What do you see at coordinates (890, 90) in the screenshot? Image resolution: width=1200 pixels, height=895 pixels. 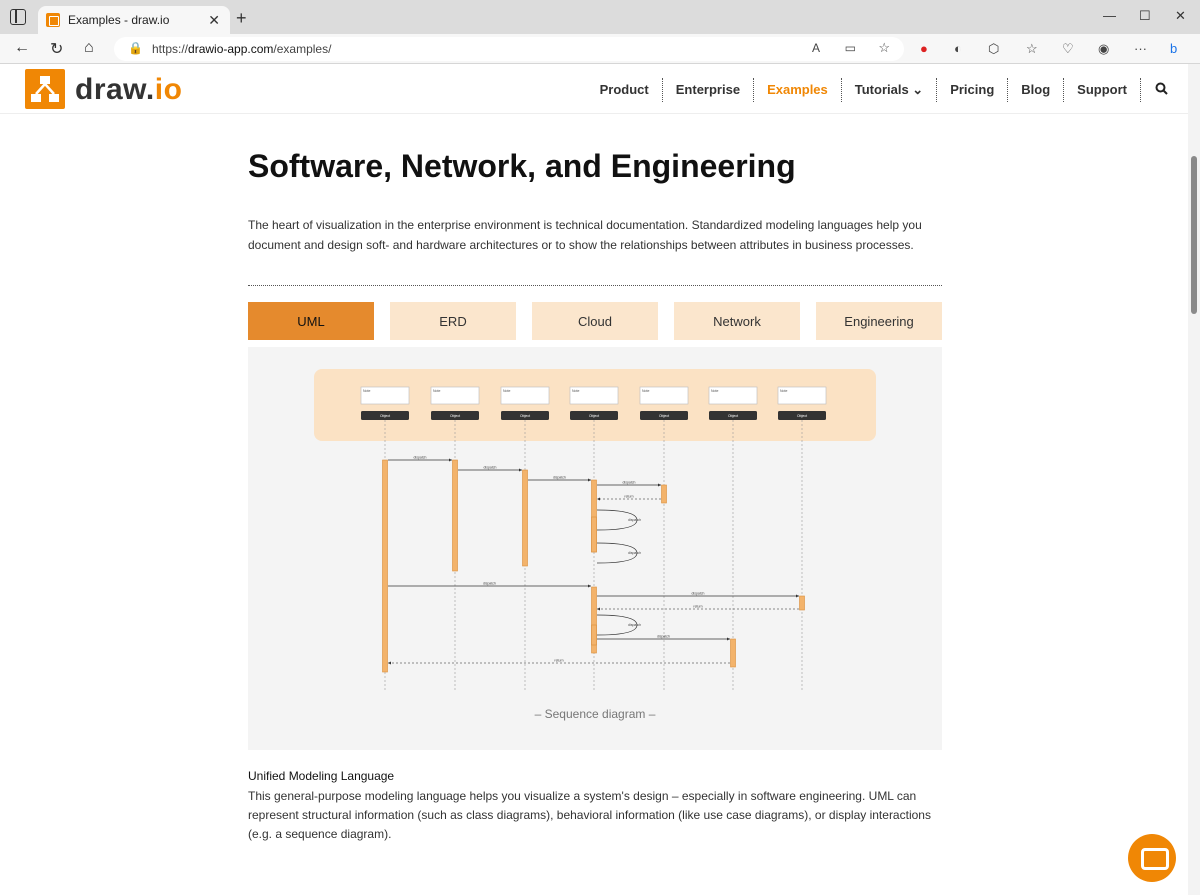 I see `nav-tutorials: Tutorials ⌄` at bounding box center [890, 90].